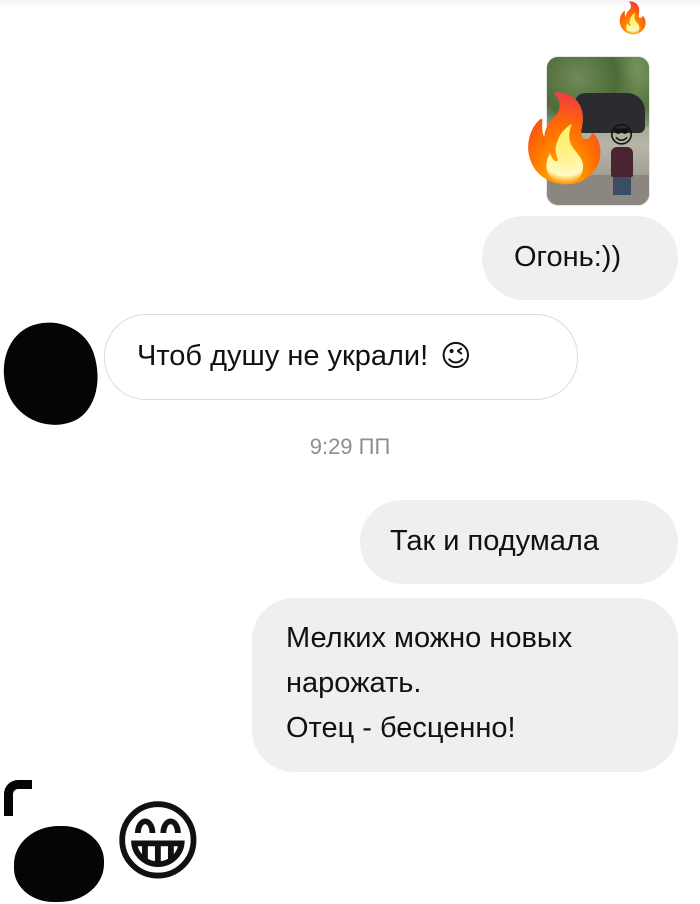  Describe the element at coordinates (564, 138) in the screenshot. I see `fire-overlay-icon: 🔥` at that location.